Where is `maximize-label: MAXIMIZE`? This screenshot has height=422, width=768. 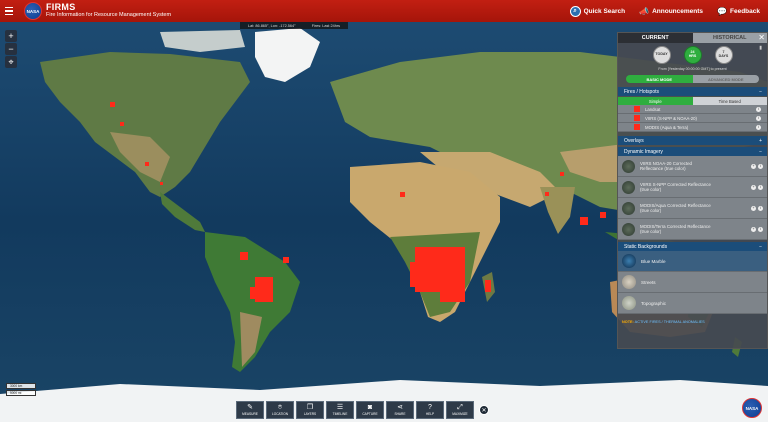 maximize-label: MAXIMIZE is located at coordinates (460, 414).